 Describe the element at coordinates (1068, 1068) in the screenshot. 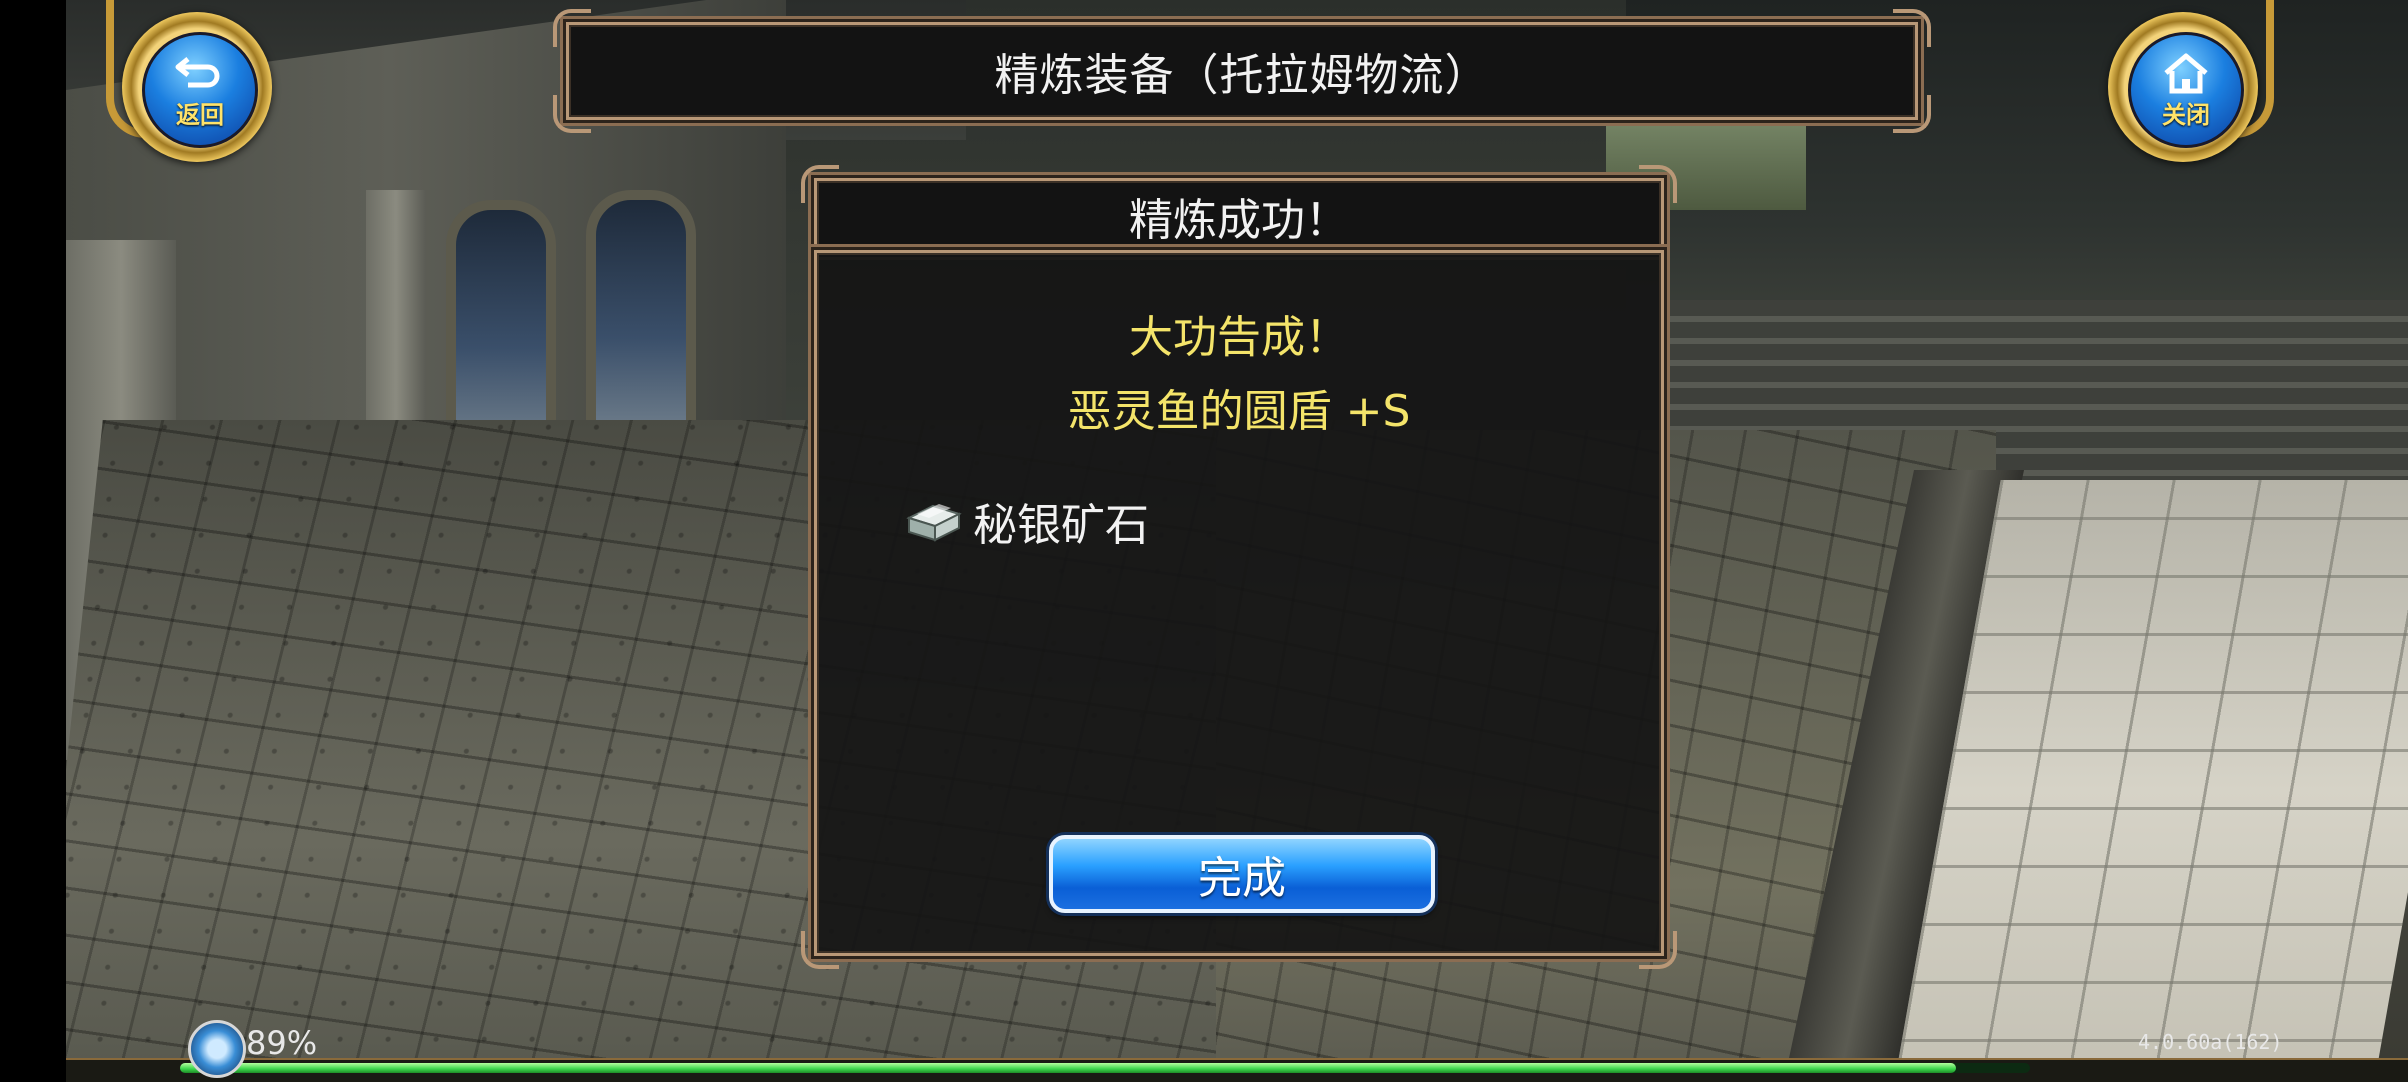

I see `experience-bar-fill` at that location.